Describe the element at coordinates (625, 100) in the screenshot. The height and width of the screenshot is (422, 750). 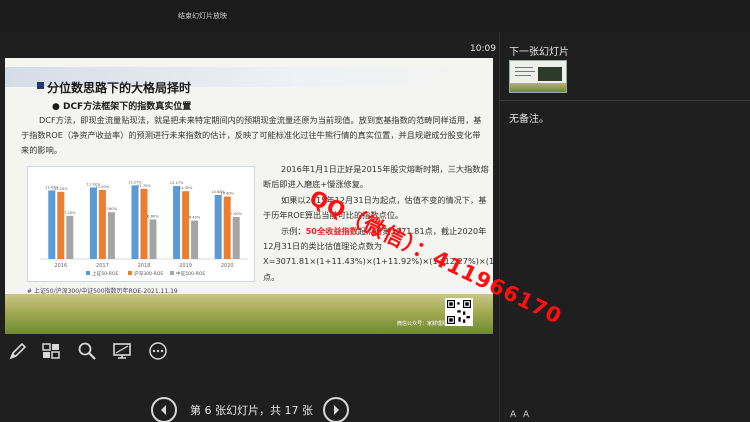
I see `panel-divider` at that location.